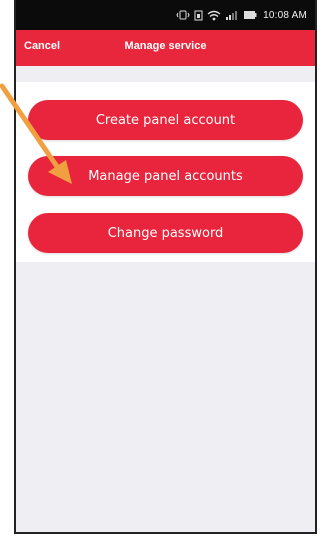 This screenshot has height=536, width=323. Describe the element at coordinates (250, 15) in the screenshot. I see `battery-icon` at that location.